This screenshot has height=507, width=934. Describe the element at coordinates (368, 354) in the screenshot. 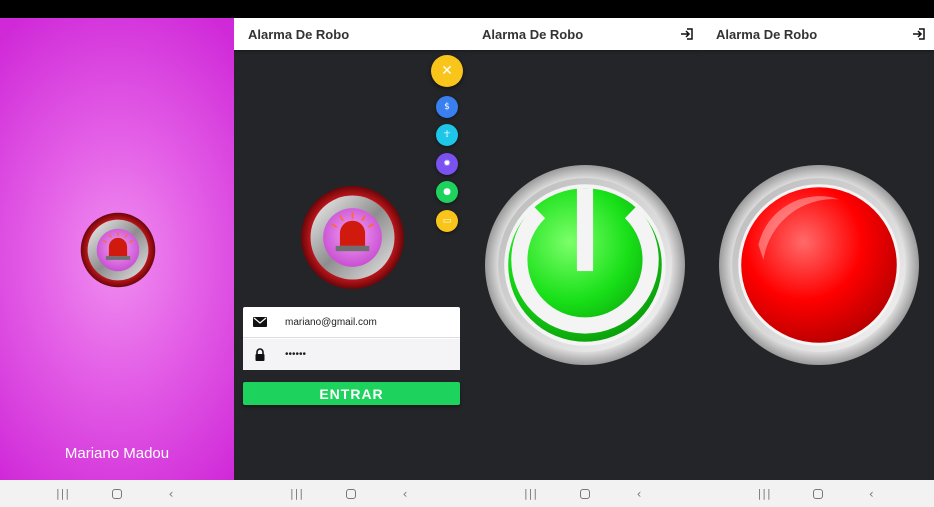

I see `password-field` at that location.